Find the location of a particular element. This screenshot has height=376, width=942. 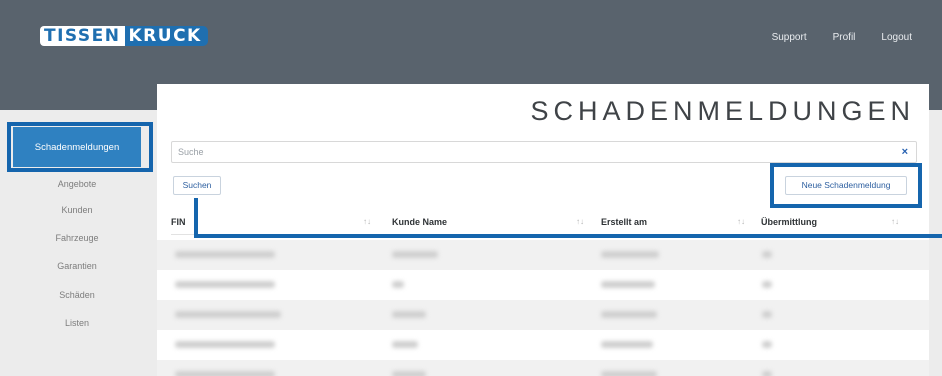

logo-part-2: KRUCK is located at coordinates (166, 36).